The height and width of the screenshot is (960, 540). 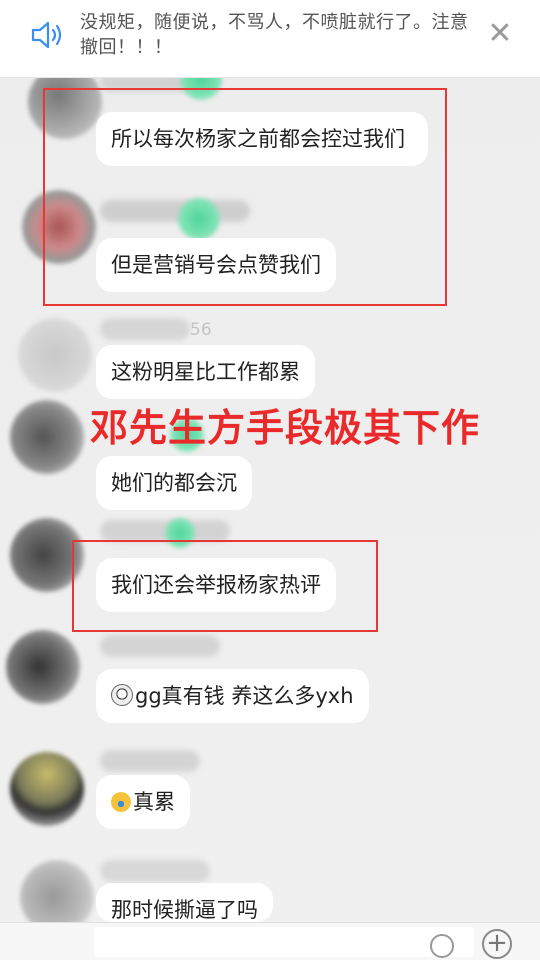 I want to click on announcement-bar: 没规矩，随便说，不骂人，不喷脏就行了。注意撤回！！！ ✕, so click(x=270, y=39).